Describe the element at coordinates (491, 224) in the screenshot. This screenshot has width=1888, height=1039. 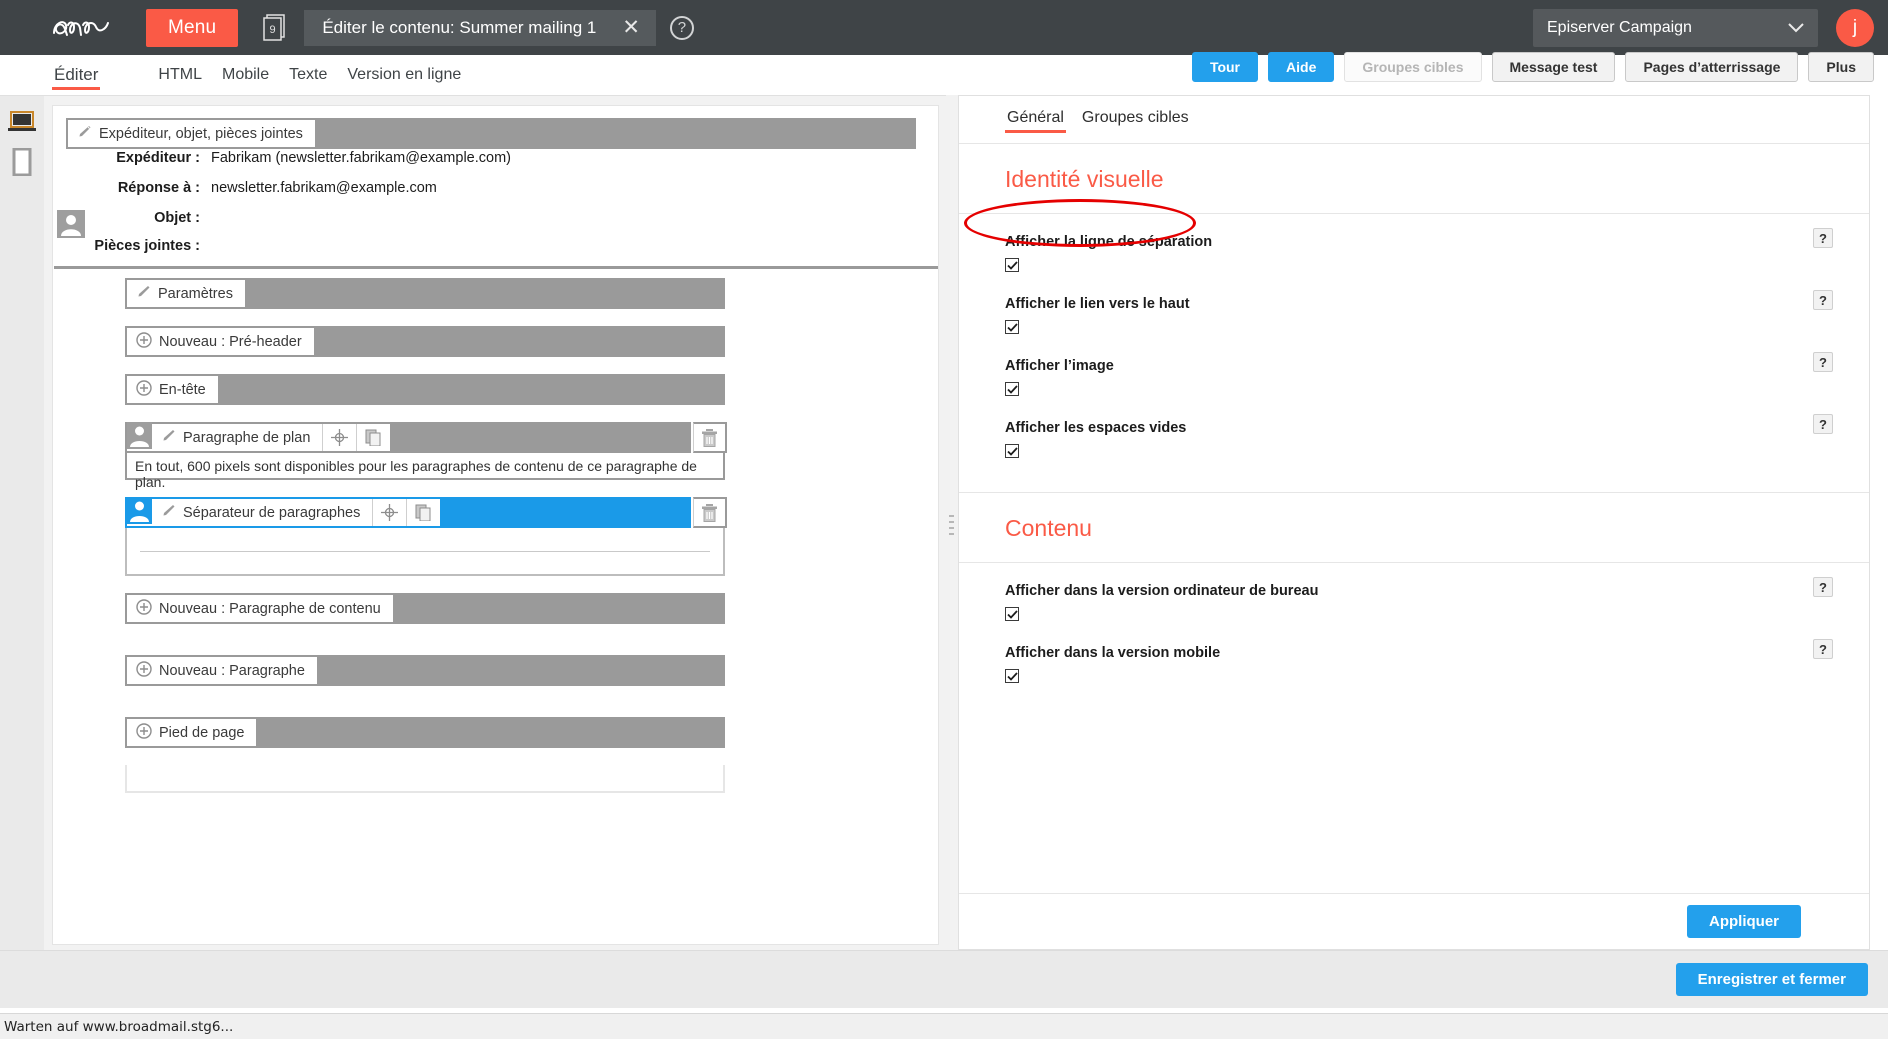
I see `field-row: Objet :` at that location.